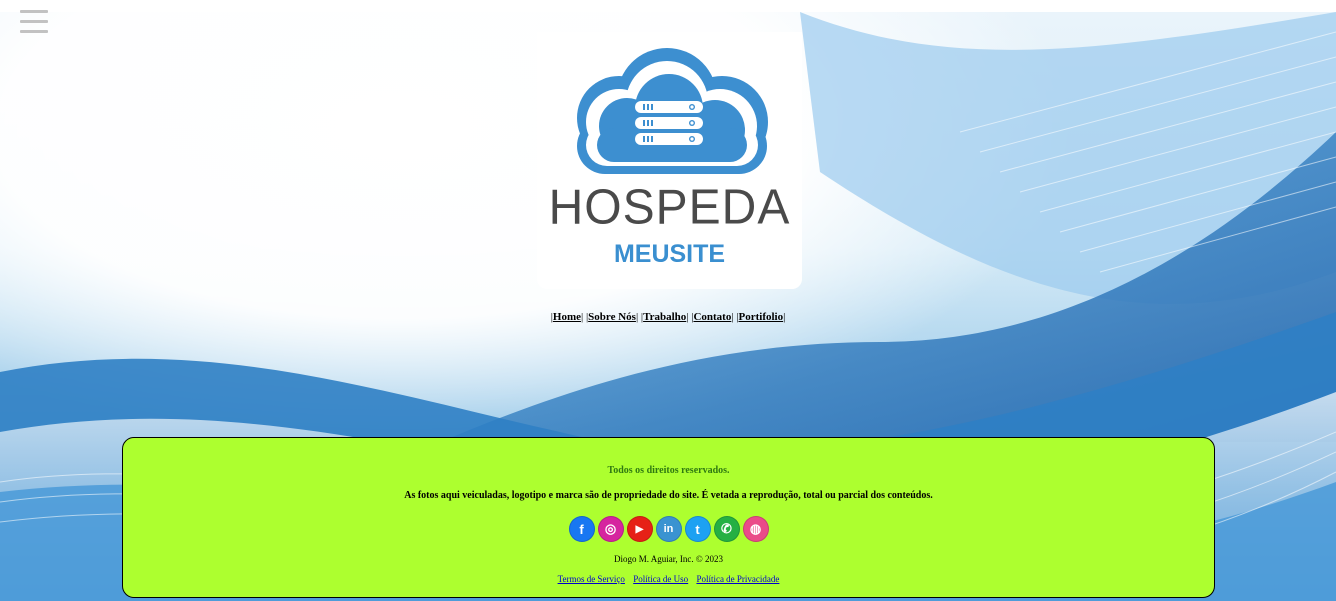 The width and height of the screenshot is (1336, 601). I want to click on nav-link-sobre-nos: Sobre Nós, so click(612, 317).